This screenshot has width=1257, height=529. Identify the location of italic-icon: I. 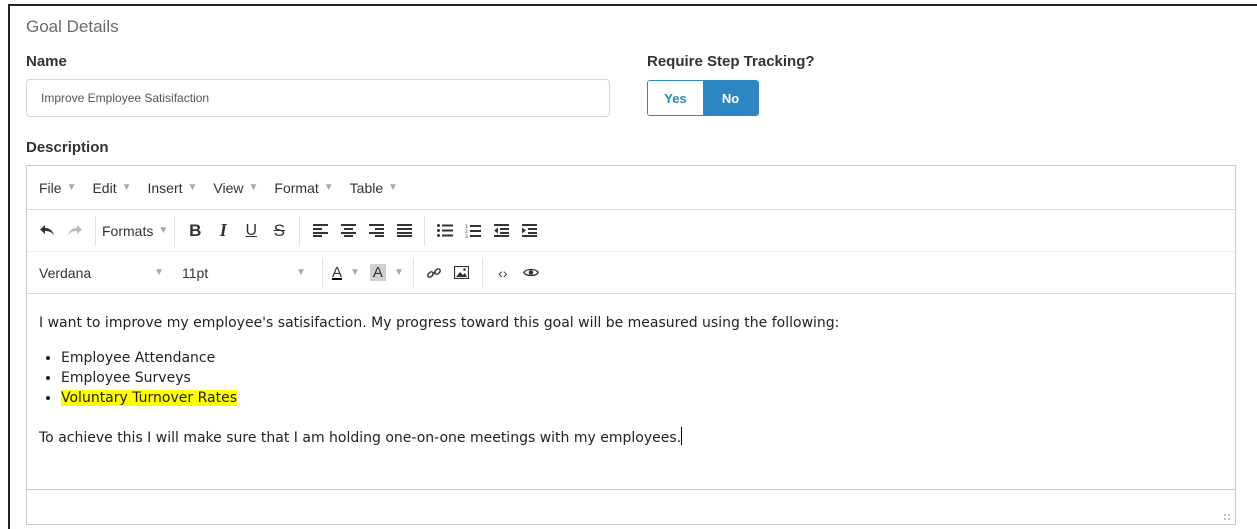
(223, 231).